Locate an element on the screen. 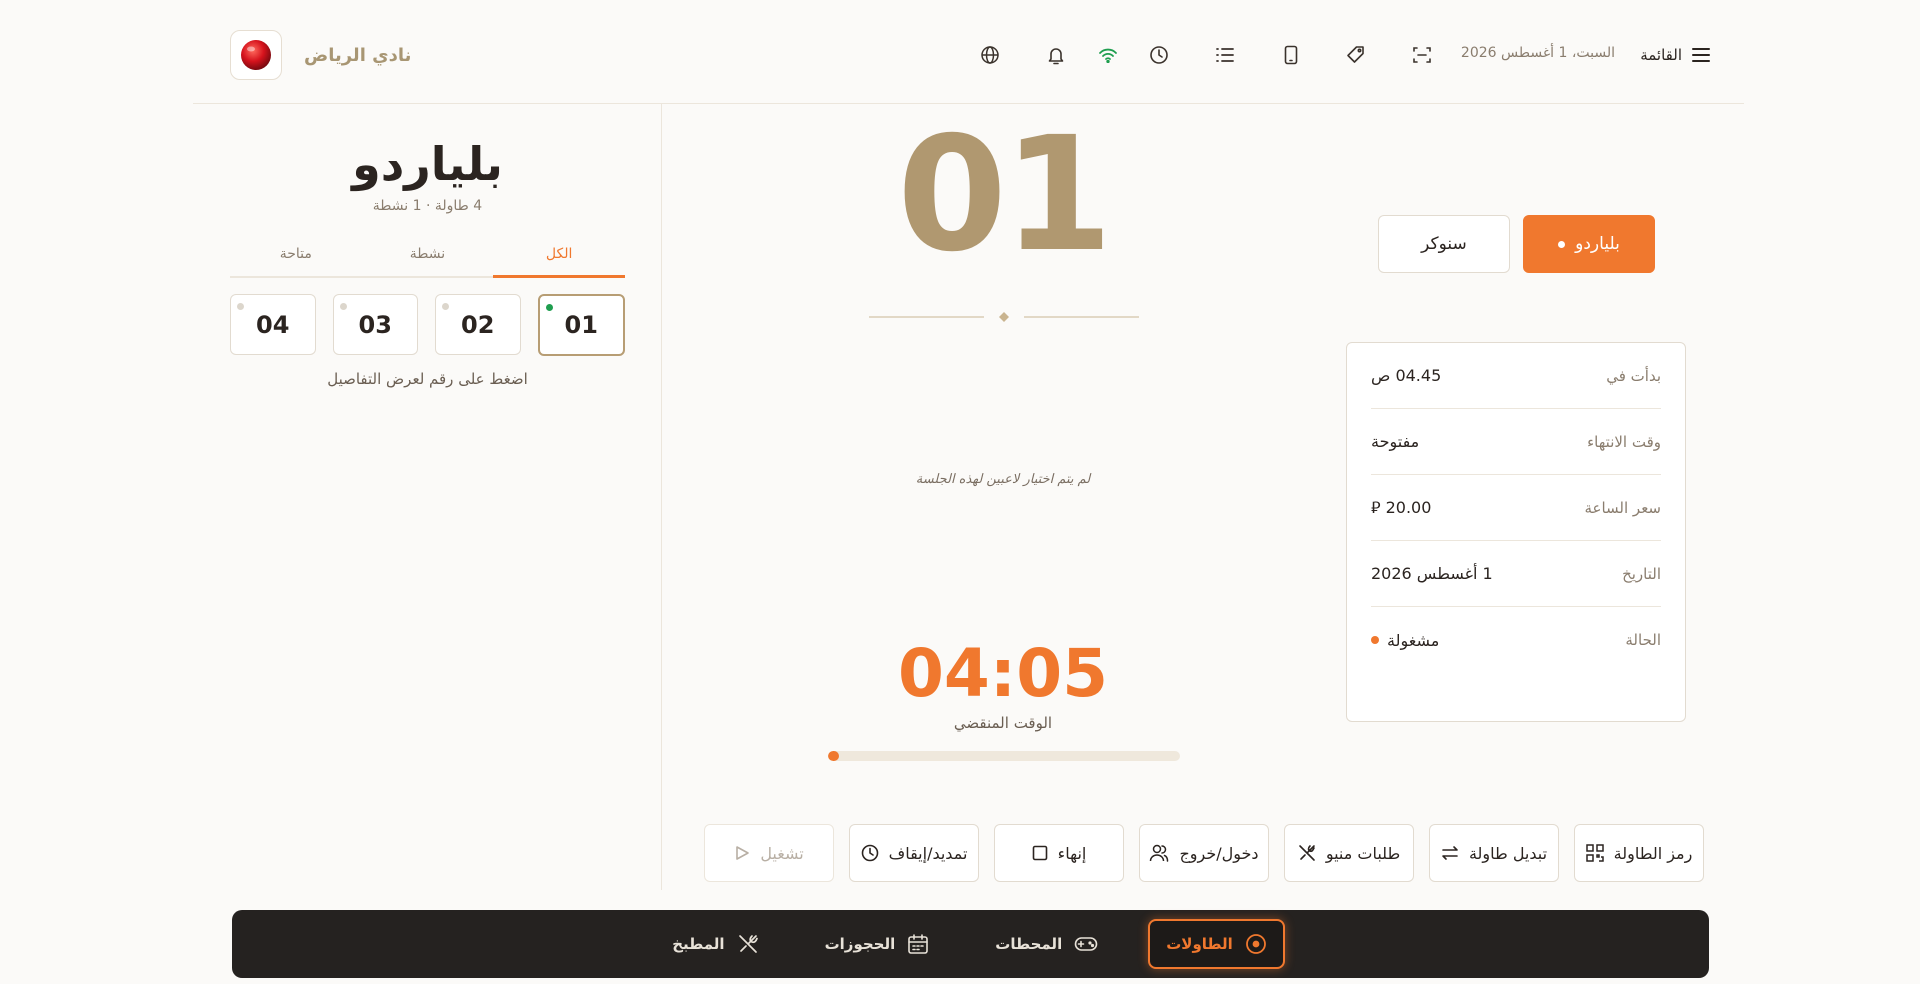 The height and width of the screenshot is (984, 1920). nav-tables-label: الطاولات is located at coordinates (1199, 944).